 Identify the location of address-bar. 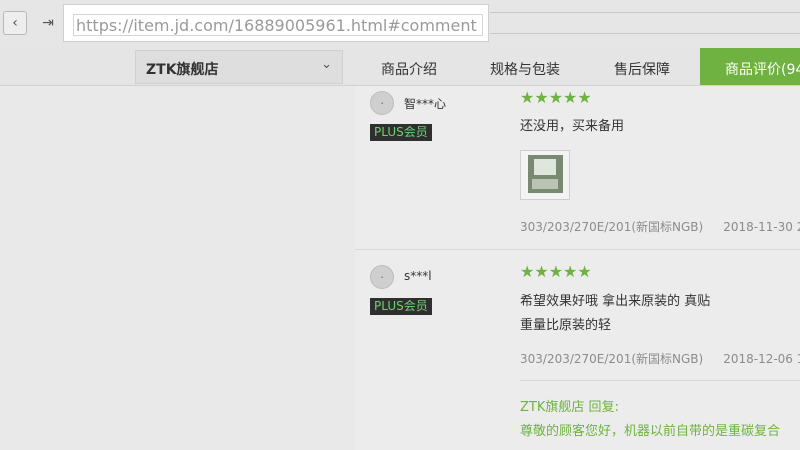
(276, 23).